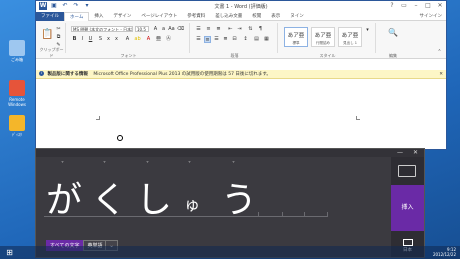  I want to click on window-title: 文書 1 - Word (評価版), so click(241, 7).